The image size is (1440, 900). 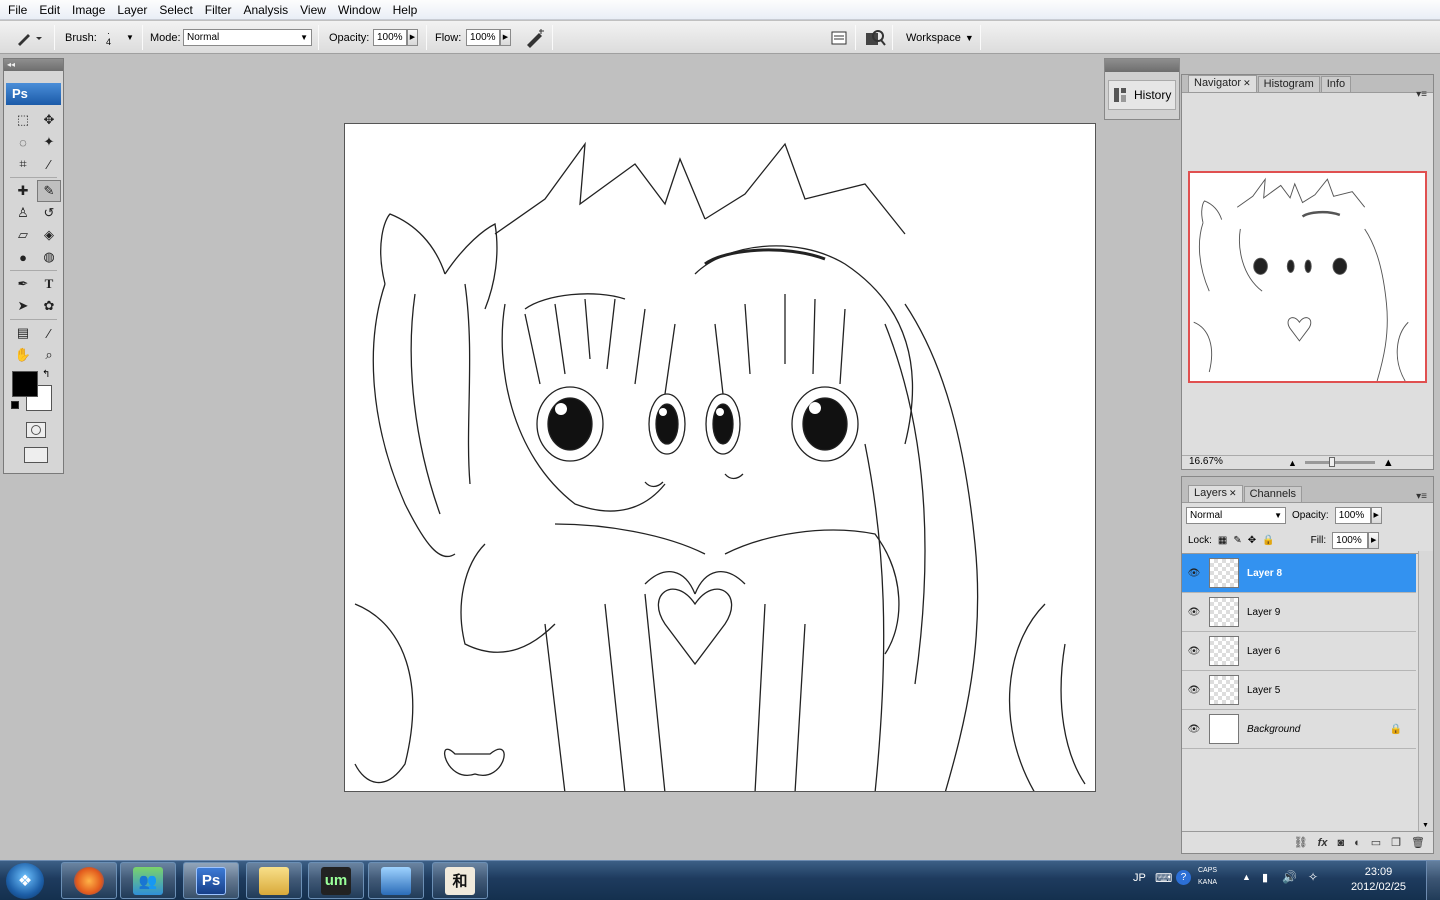 I want to click on hand-icon: ✋, so click(x=23, y=355).